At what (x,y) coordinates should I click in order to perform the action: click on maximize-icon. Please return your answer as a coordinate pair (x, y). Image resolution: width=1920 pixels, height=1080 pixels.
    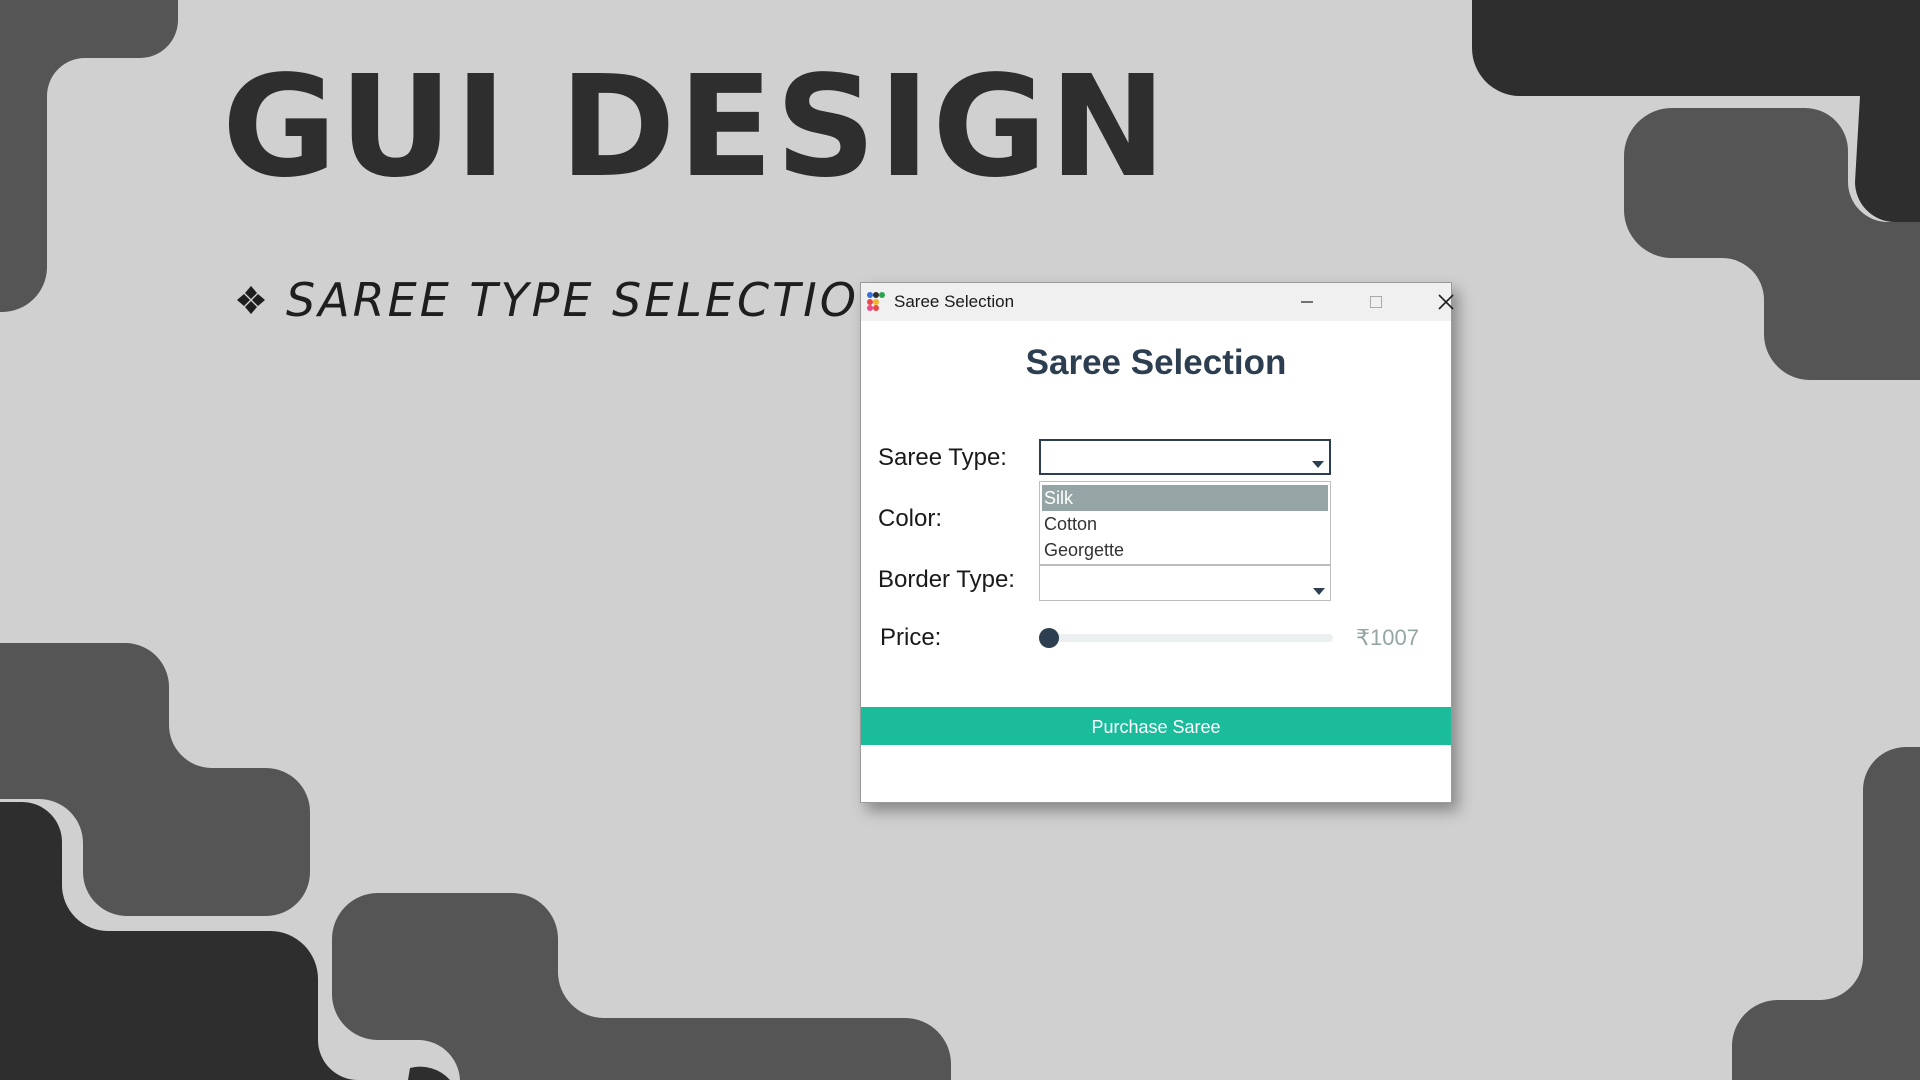
    Looking at the image, I should click on (1376, 302).